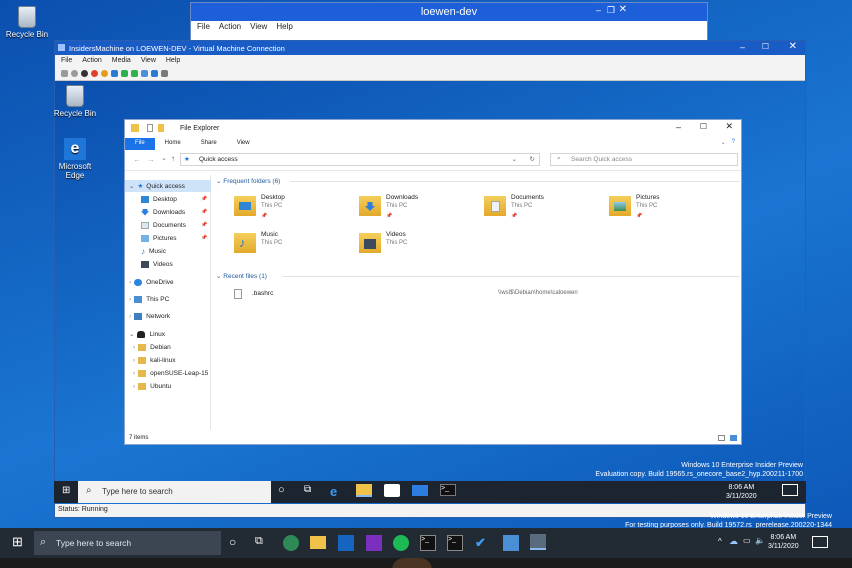  What do you see at coordinates (75, 159) in the screenshot?
I see `guest-edge-shortcut: e Microsoft Edge` at bounding box center [75, 159].